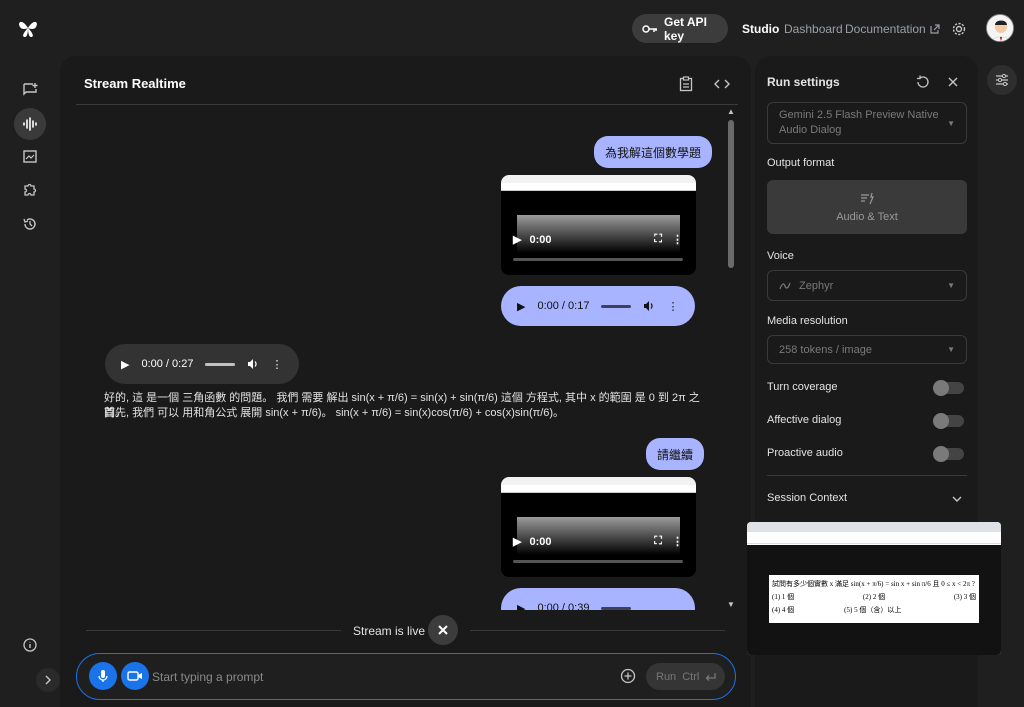  I want to click on user-avatar, so click(1000, 28).